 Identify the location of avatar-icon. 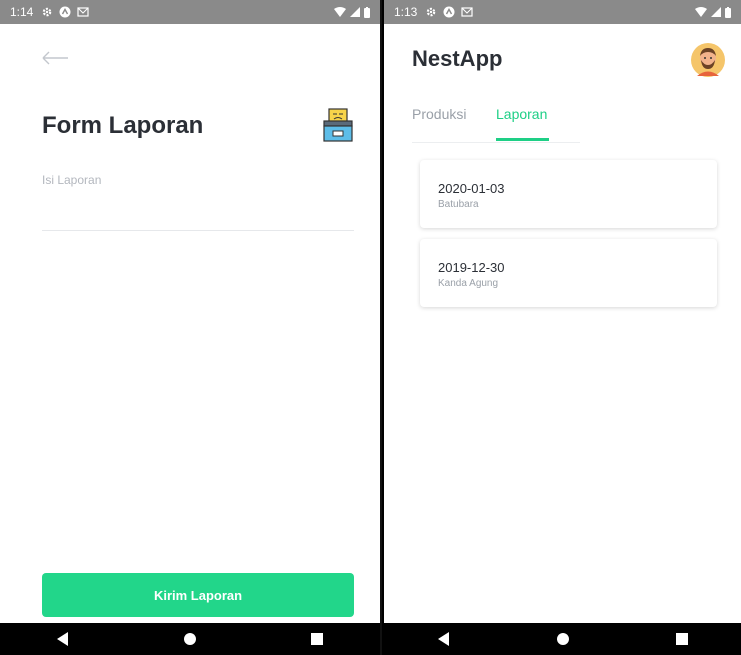
(708, 60).